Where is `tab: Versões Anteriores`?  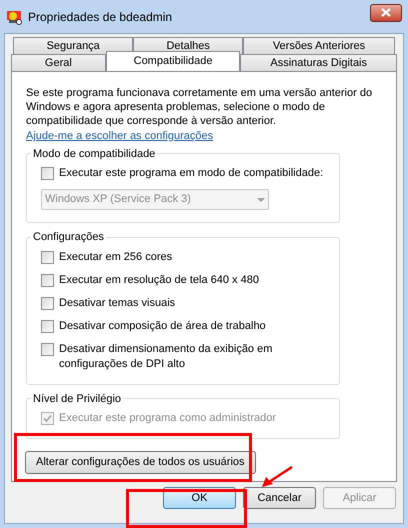
tab: Versões Anteriores is located at coordinates (318, 45).